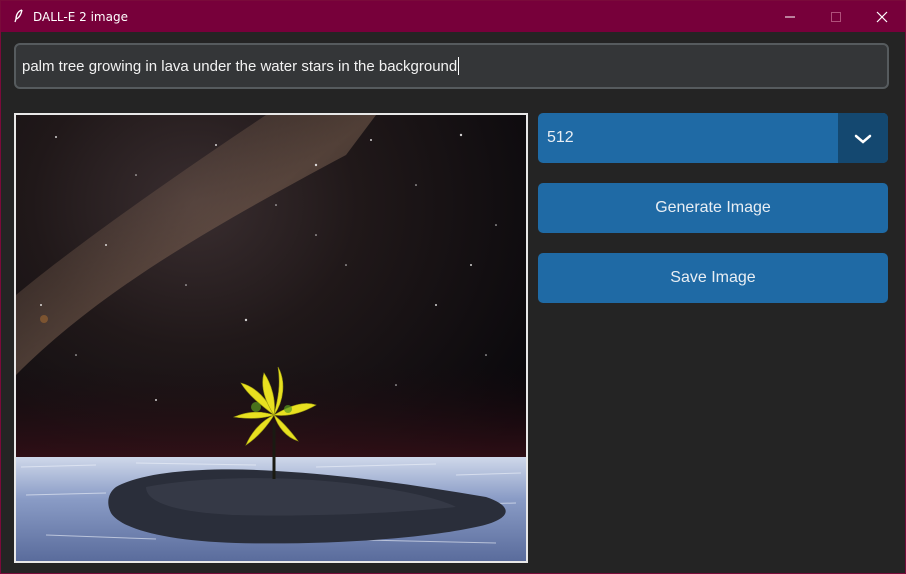 The height and width of the screenshot is (574, 906). I want to click on close-button, so click(882, 16).